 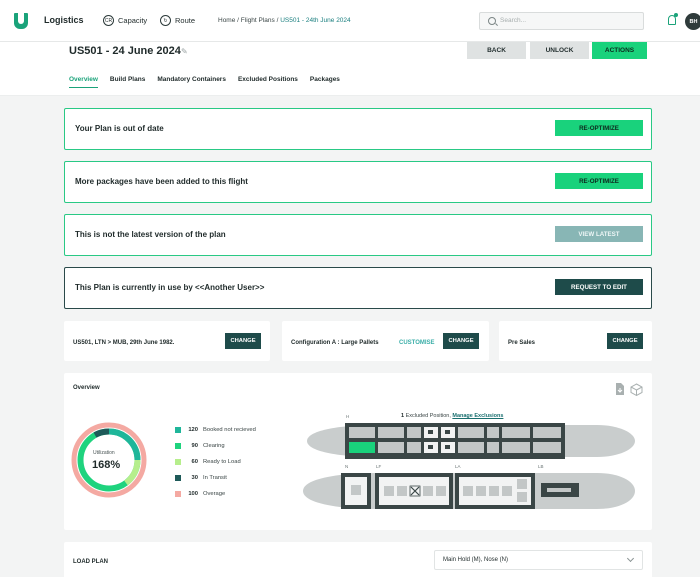 What do you see at coordinates (522, 343) in the screenshot?
I see `pre-sales-text: Pre Sales` at bounding box center [522, 343].